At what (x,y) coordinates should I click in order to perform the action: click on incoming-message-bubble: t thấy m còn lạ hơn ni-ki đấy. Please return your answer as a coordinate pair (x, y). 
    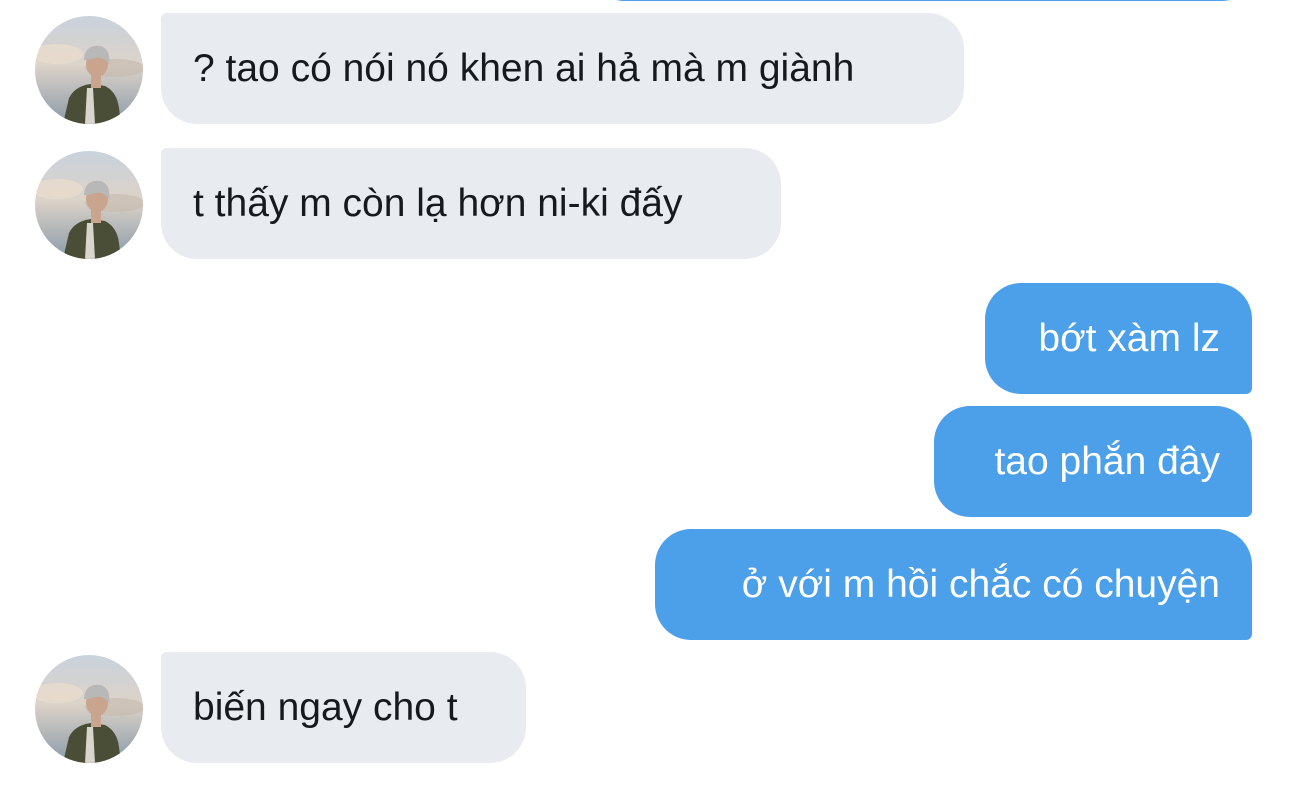
    Looking at the image, I should click on (471, 203).